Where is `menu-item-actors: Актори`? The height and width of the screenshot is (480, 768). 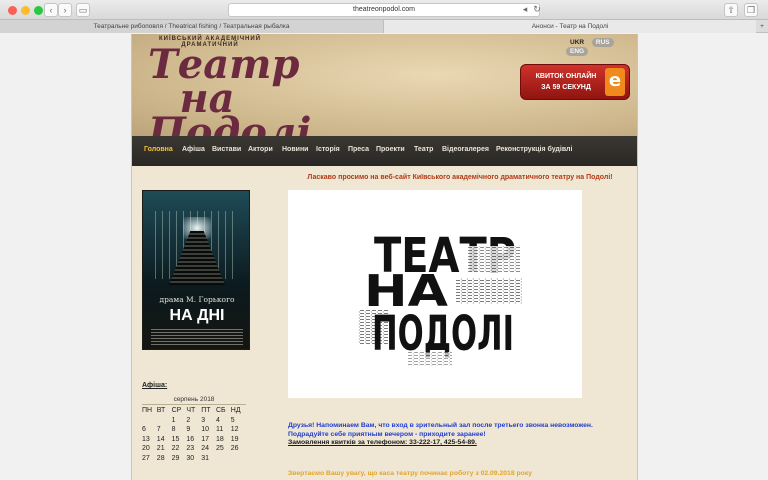
menu-item-actors: Актори is located at coordinates (260, 149).